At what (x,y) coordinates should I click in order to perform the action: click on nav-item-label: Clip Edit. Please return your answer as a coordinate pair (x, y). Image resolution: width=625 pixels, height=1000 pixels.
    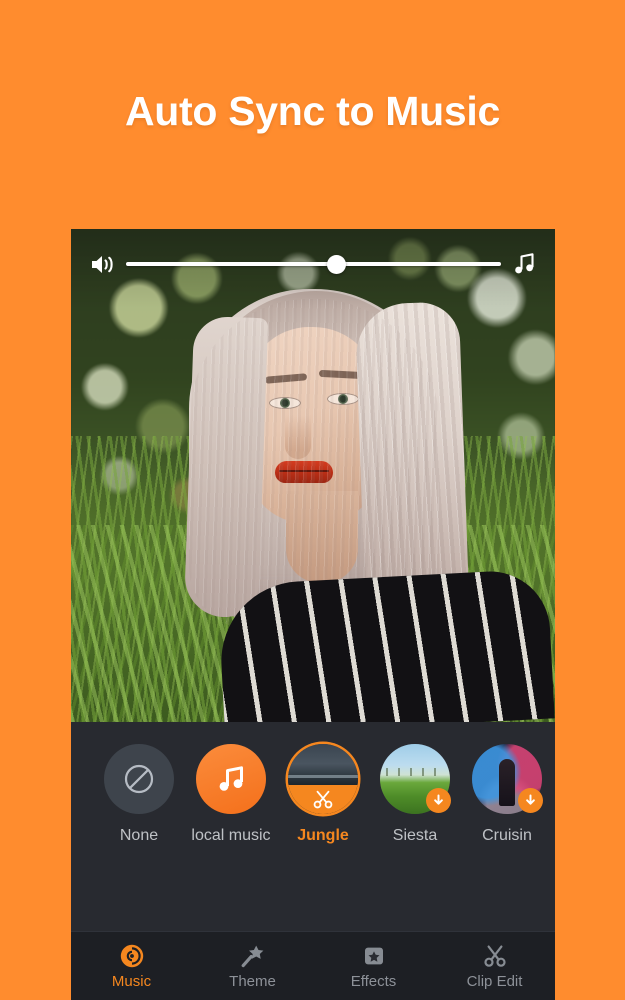
    Looking at the image, I should click on (494, 981).